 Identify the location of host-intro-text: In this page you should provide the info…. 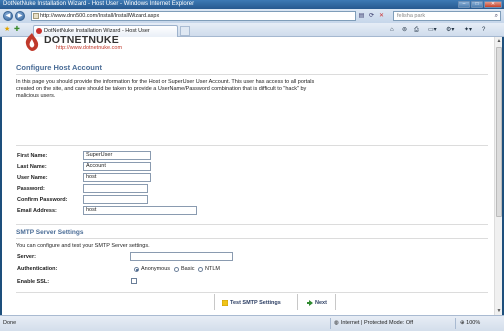
(165, 89).